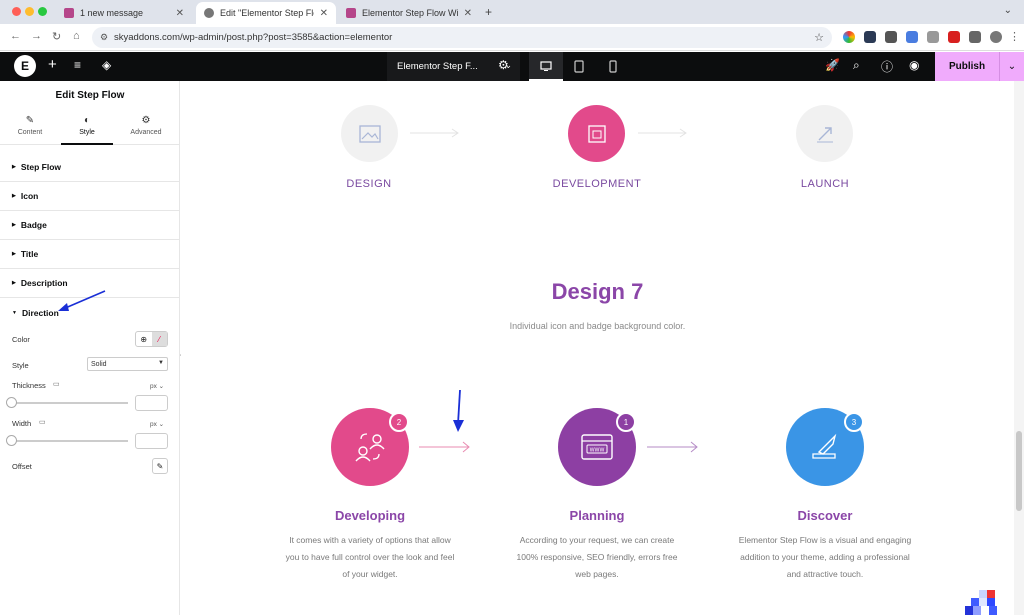 The height and width of the screenshot is (615, 1024). Describe the element at coordinates (870, 37) in the screenshot. I see `extension-shield-icon` at that location.